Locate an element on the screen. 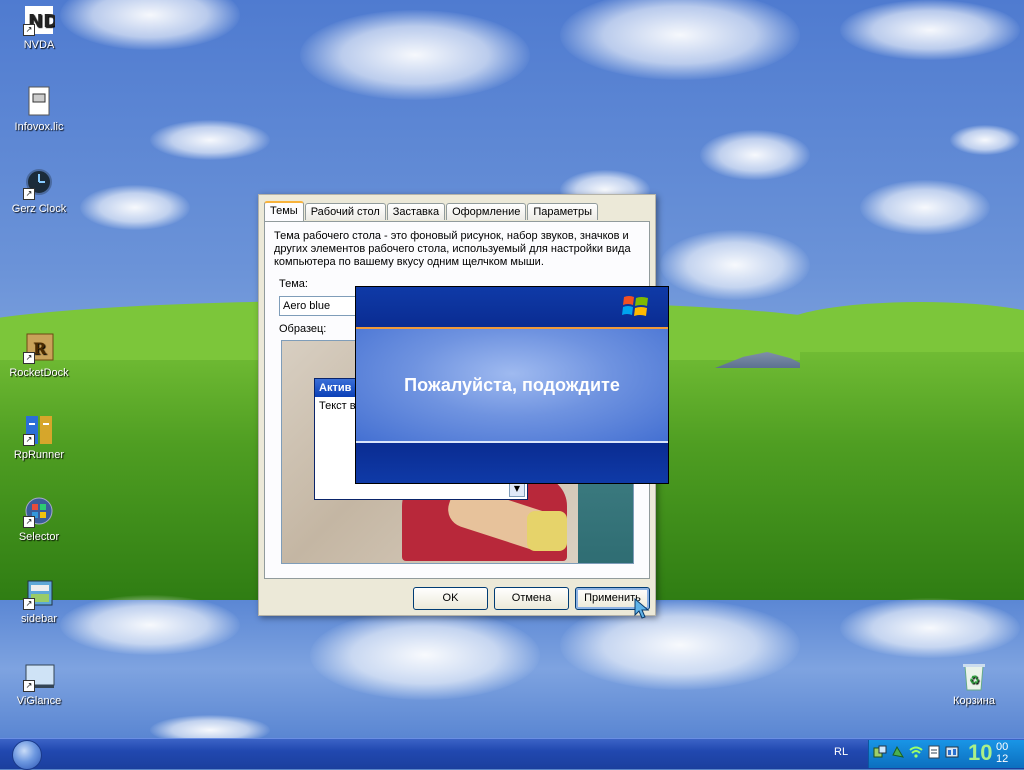  desktop-icon-label: sidebar is located at coordinates (39, 619).